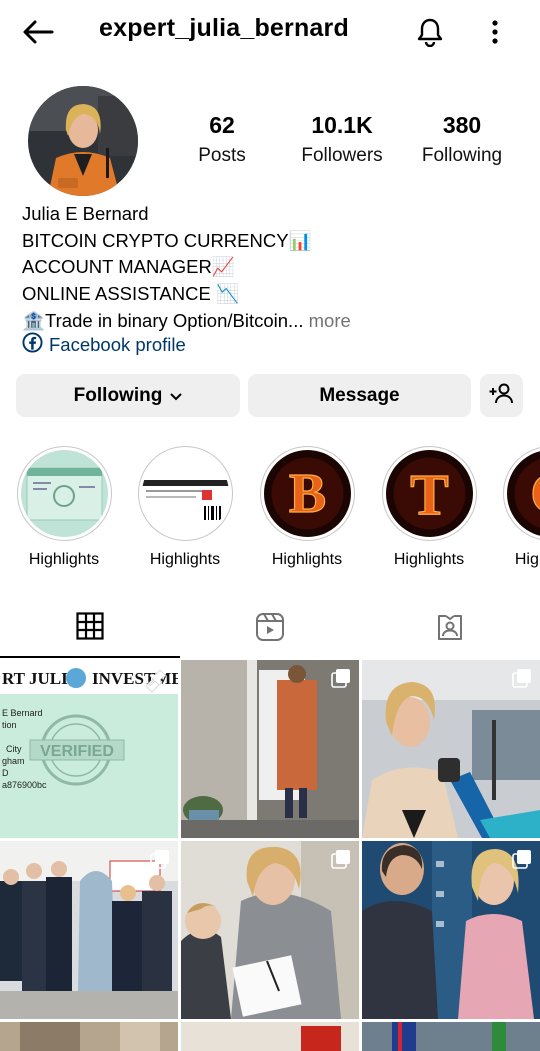 Image resolution: width=540 pixels, height=1051 pixels. I want to click on bio-line: BITCOIN CRYPTO CURRENCY📊, so click(167, 240).